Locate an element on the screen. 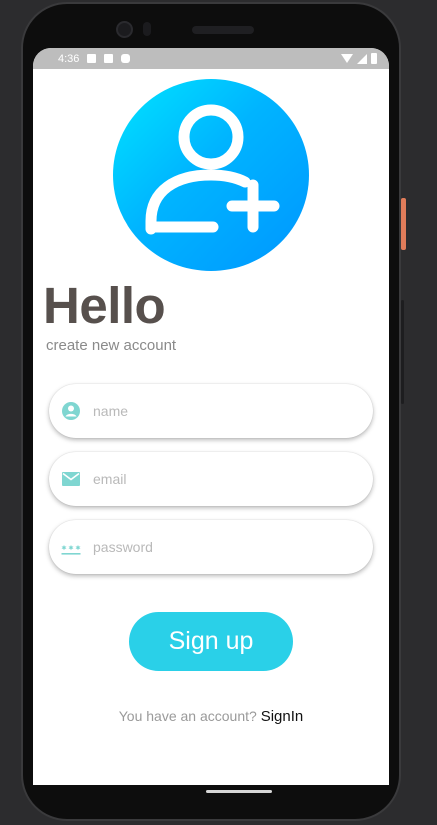  email-field is located at coordinates (211, 479).